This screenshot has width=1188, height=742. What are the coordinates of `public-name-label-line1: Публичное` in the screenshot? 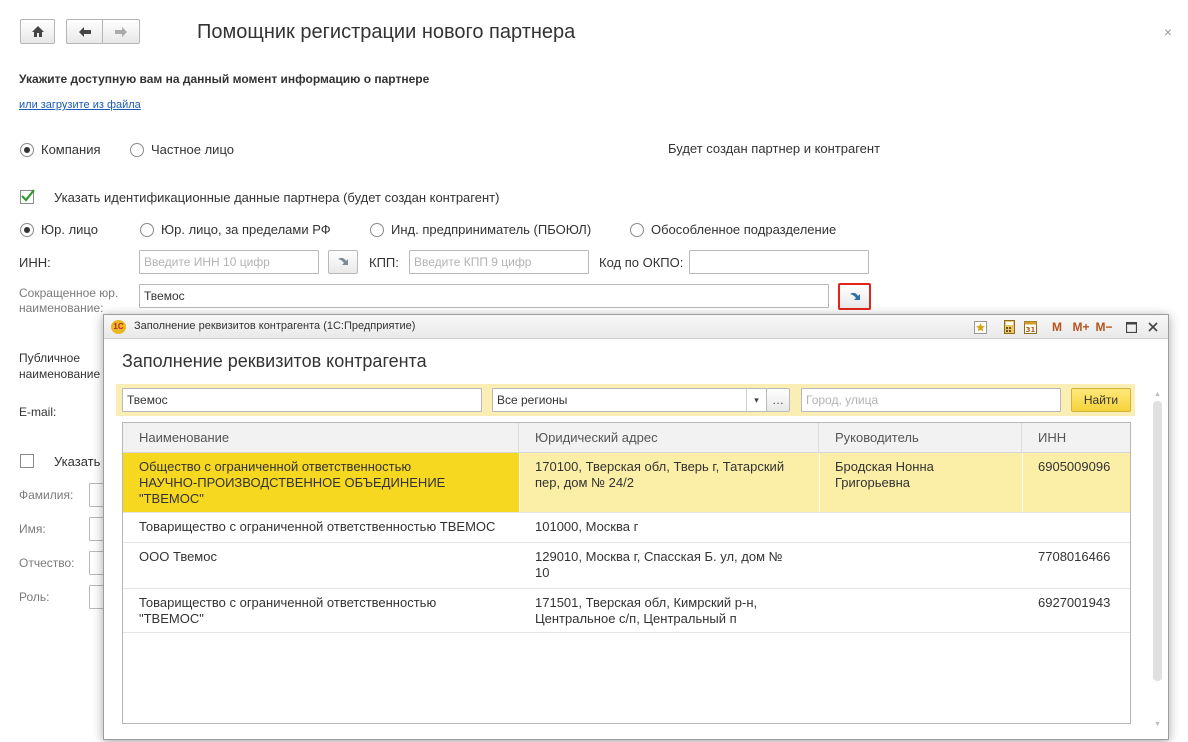 It's located at (50, 358).